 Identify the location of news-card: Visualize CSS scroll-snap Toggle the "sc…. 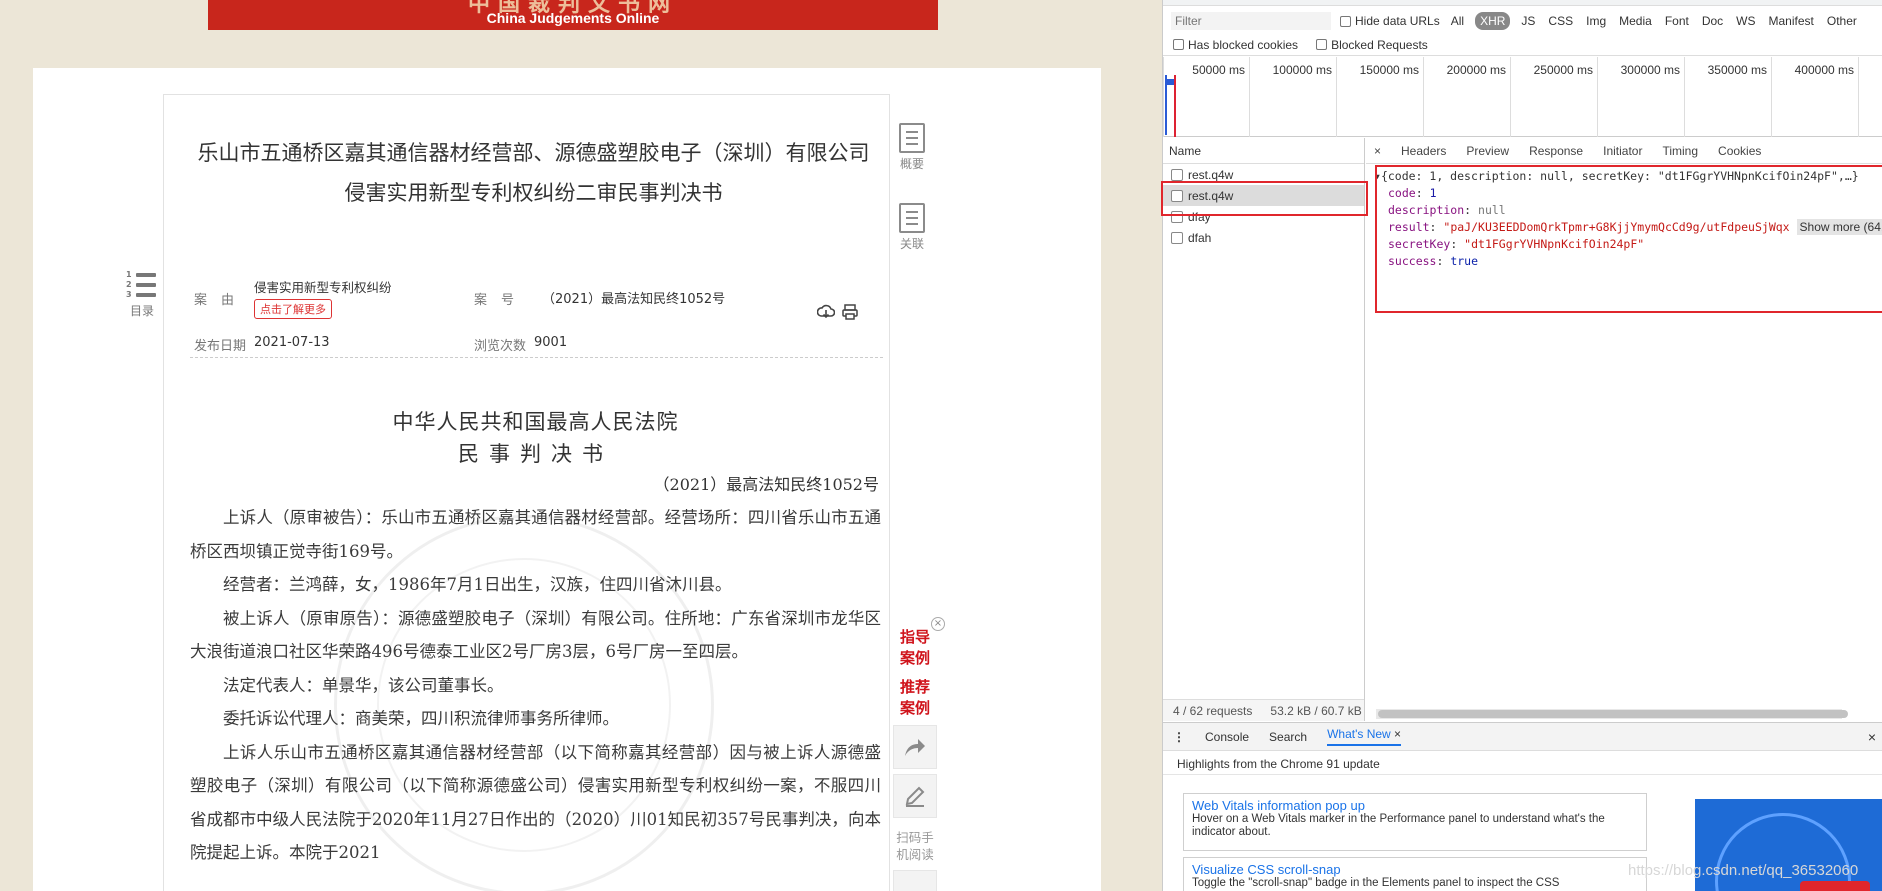
(1415, 874).